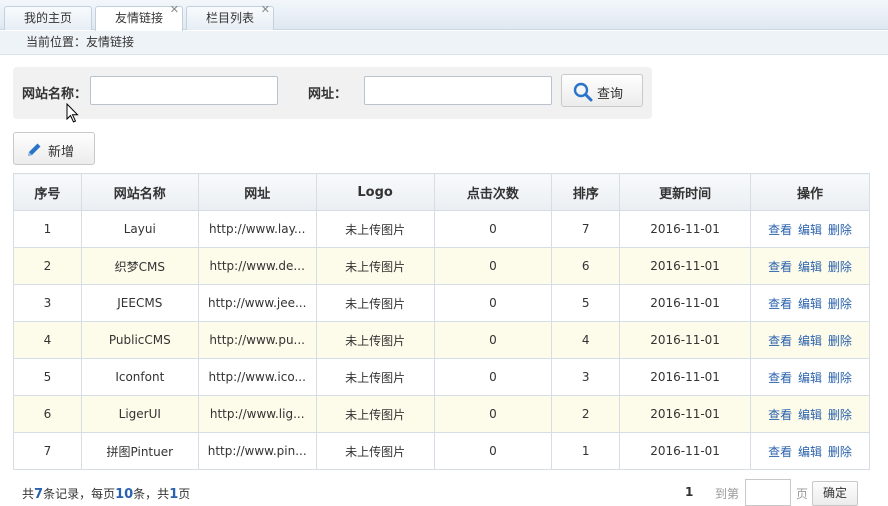 The image size is (888, 506). Describe the element at coordinates (685, 192) in the screenshot. I see `col-header-updated: 更新时间` at that location.